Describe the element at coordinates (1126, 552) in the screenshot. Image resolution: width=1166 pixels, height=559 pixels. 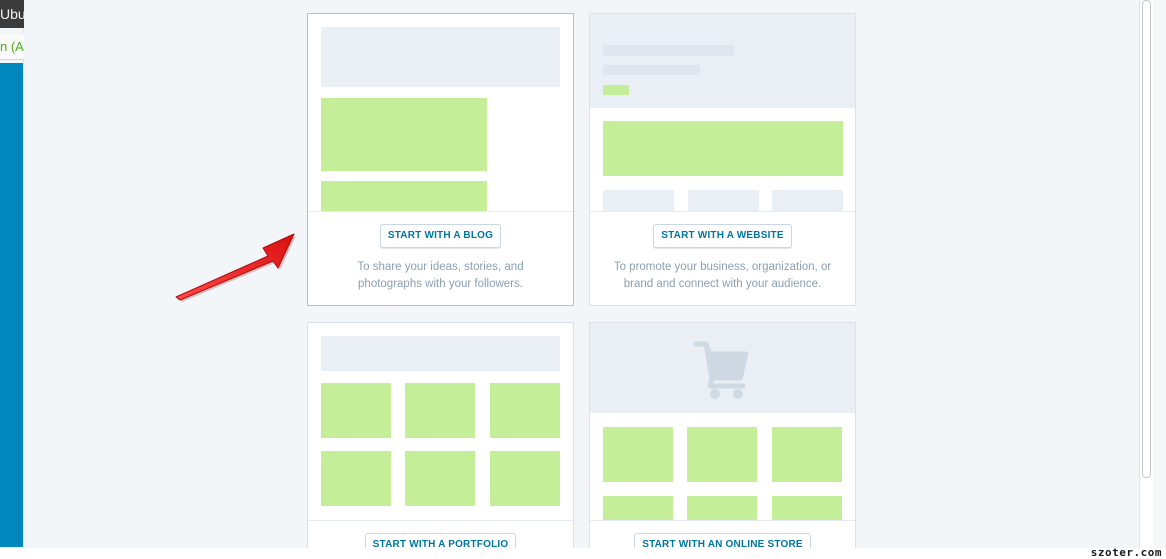
I see `watermark: szoter.com` at that location.